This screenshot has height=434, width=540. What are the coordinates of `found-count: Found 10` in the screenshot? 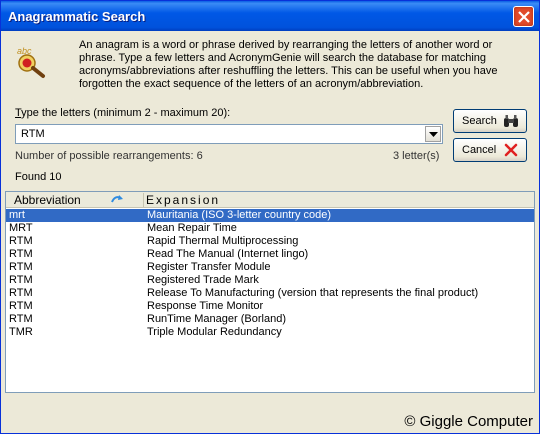 It's located at (38, 177).